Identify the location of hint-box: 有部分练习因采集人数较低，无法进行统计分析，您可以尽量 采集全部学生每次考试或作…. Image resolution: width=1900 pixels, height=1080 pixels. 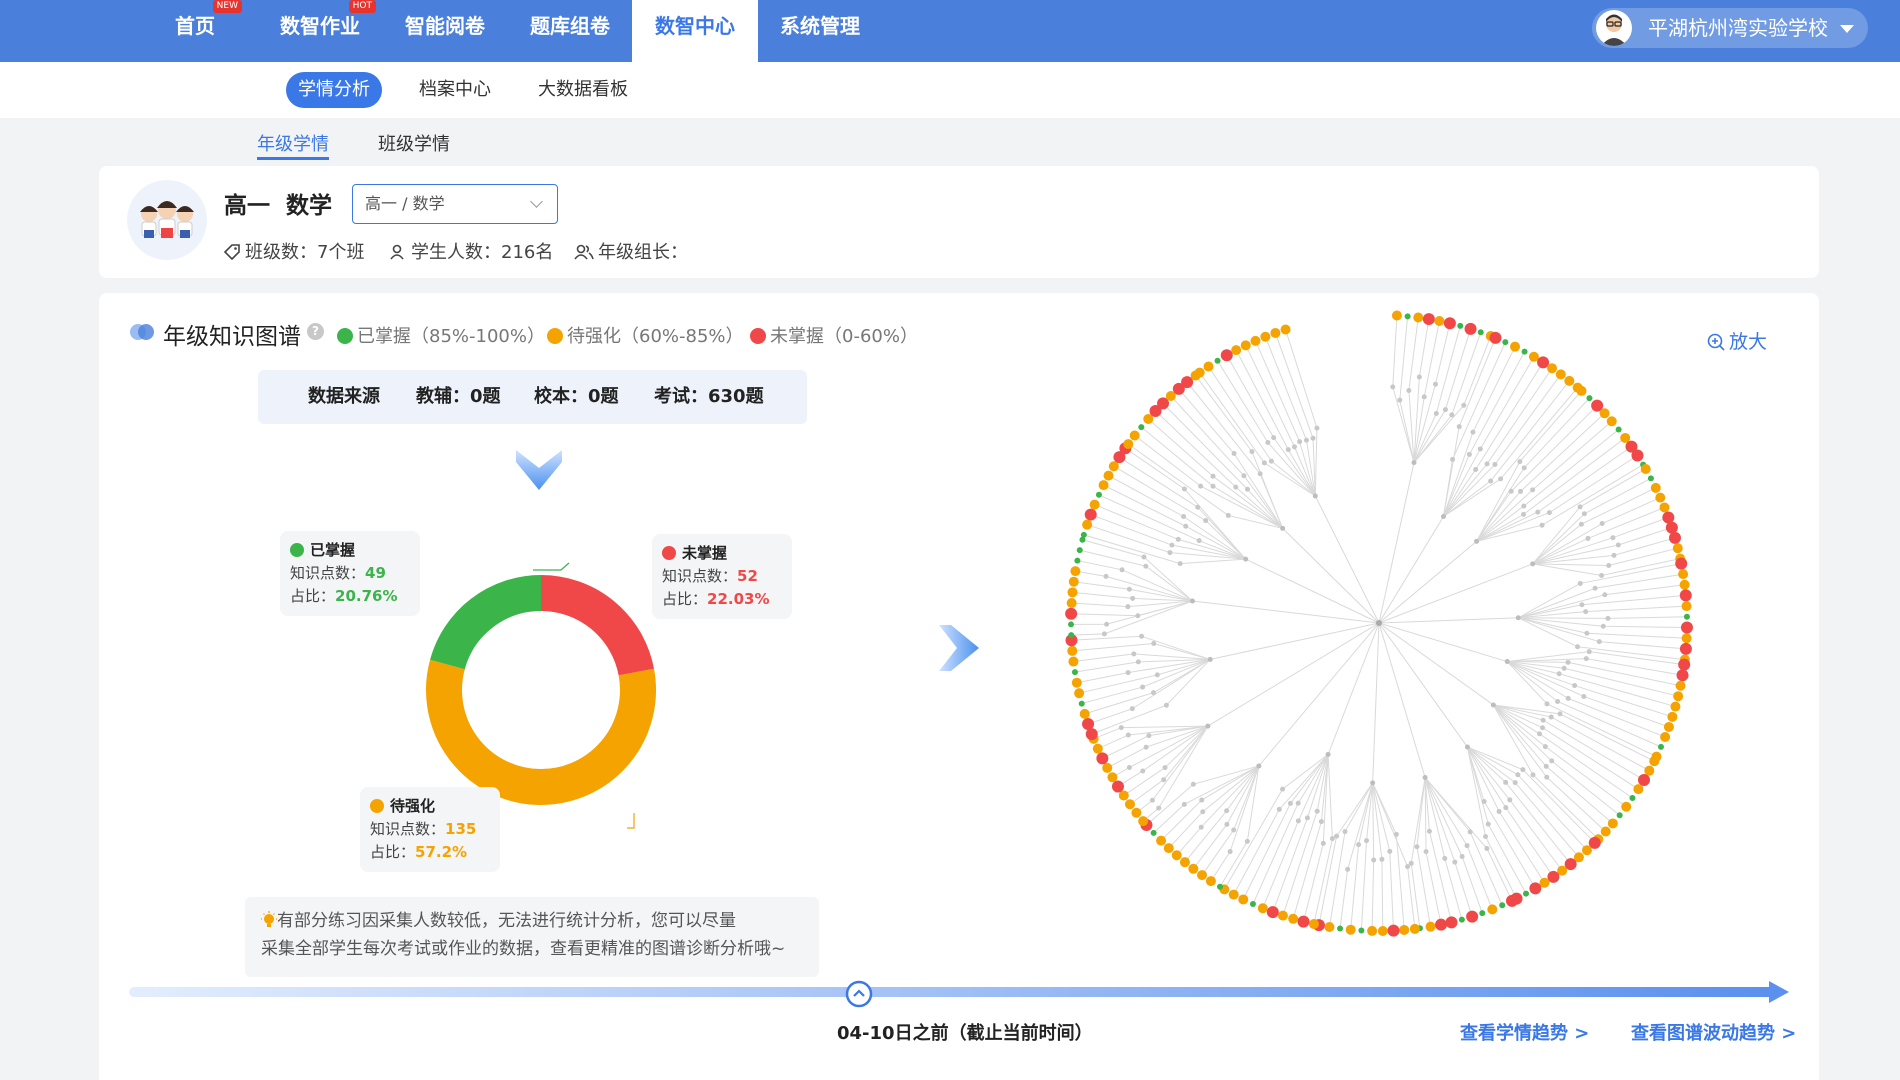
(532, 937).